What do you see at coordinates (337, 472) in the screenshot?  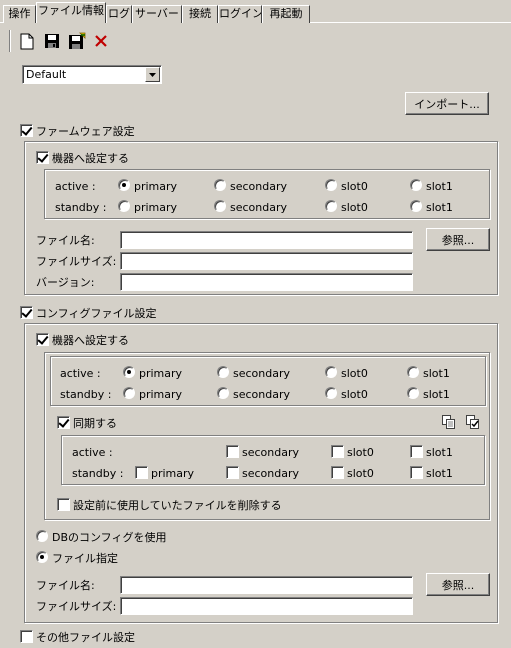 I see `sync-standby-slot0-checkbox` at bounding box center [337, 472].